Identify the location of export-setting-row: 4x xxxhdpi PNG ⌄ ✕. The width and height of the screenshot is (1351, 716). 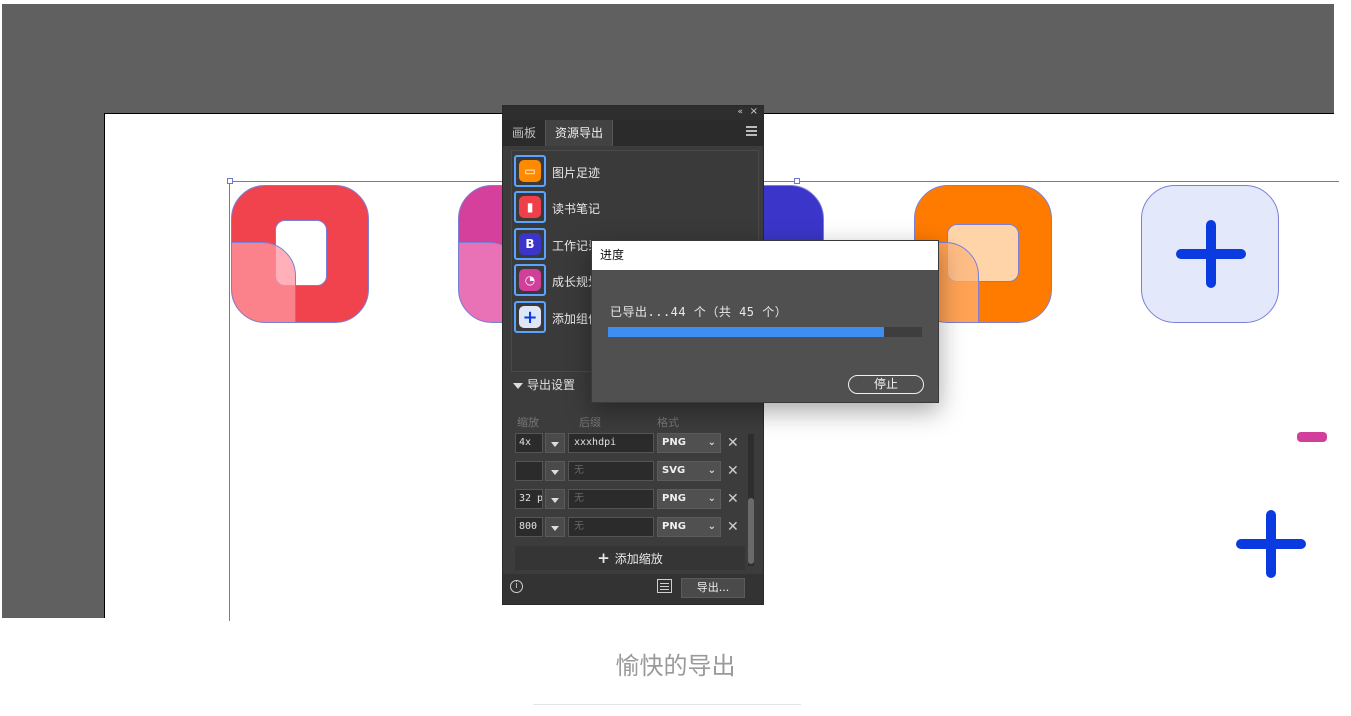
(631, 443).